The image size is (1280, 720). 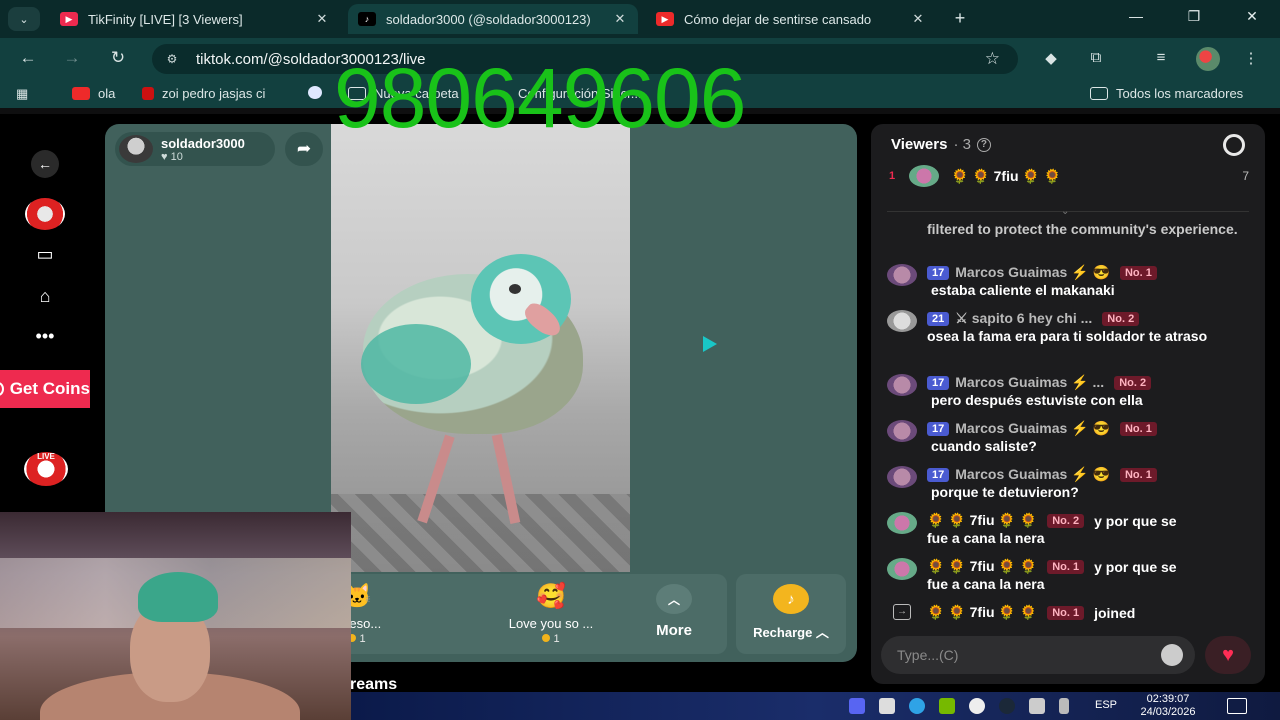 What do you see at coordinates (1252, 16) in the screenshot?
I see `close-window-button: ✕` at bounding box center [1252, 16].